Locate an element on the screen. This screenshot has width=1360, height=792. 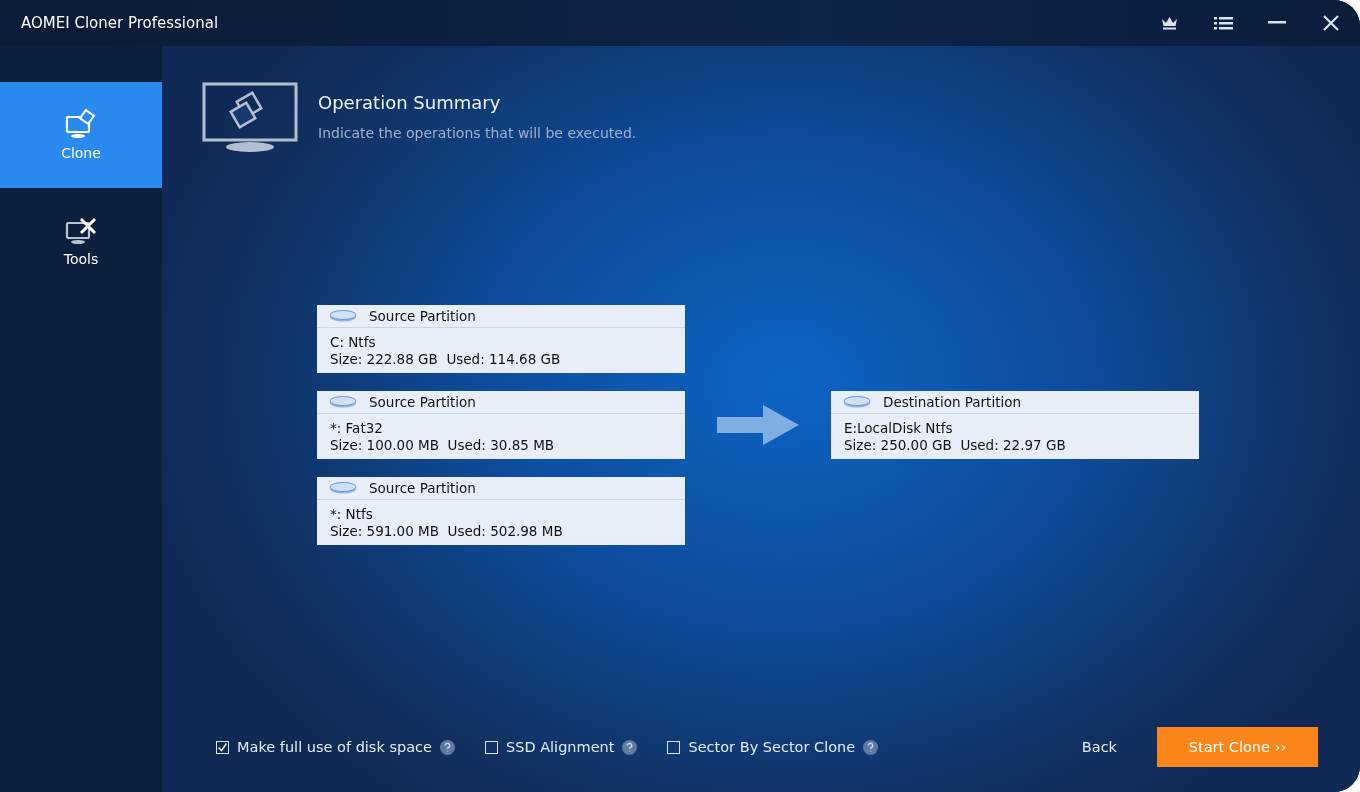
back-button: Back is located at coordinates (1099, 747).